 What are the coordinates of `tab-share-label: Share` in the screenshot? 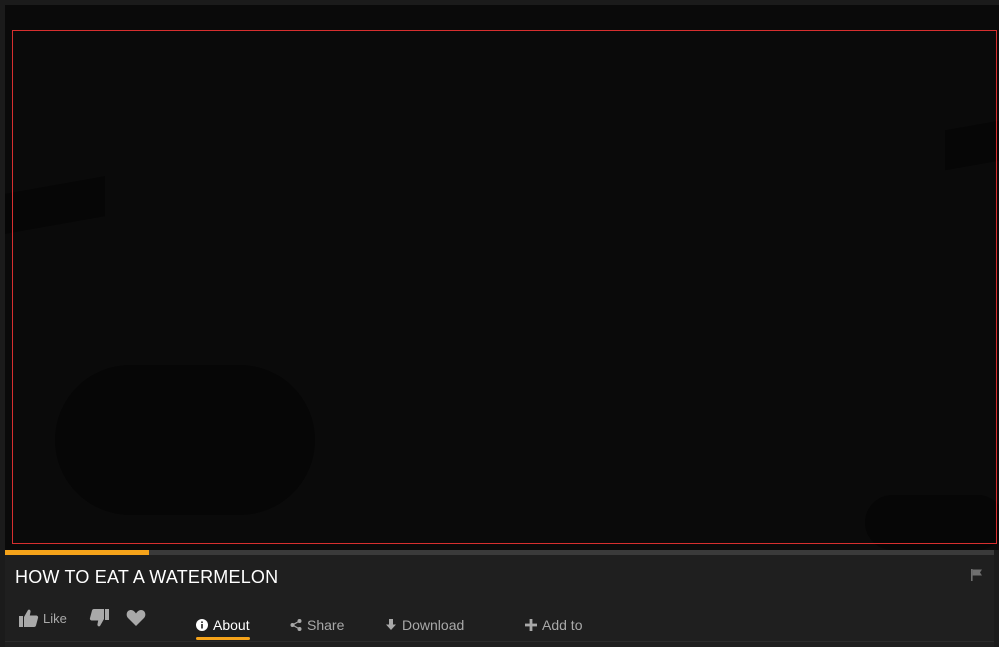 It's located at (326, 625).